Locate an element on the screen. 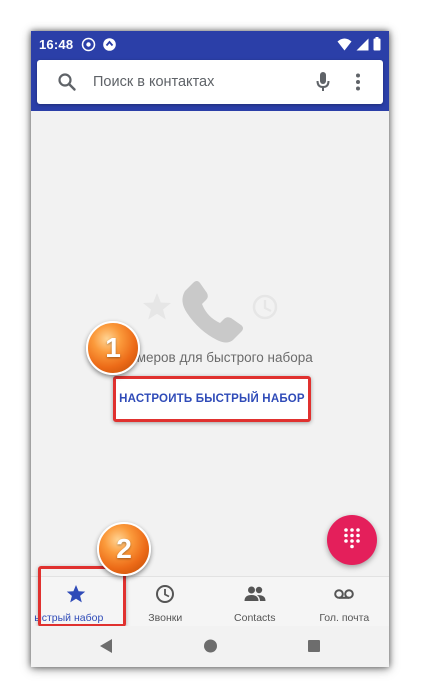 The width and height of the screenshot is (422, 700). bottom-navigation: ыстрый набор Звонки Contacts Гол. почта is located at coordinates (210, 601).